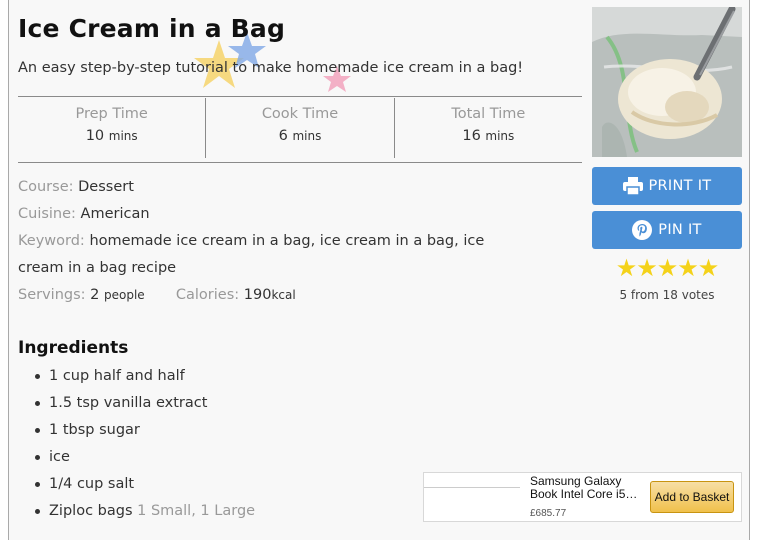  Describe the element at coordinates (117, 376) in the screenshot. I see `ingredient-text: 1 cup half and half` at that location.